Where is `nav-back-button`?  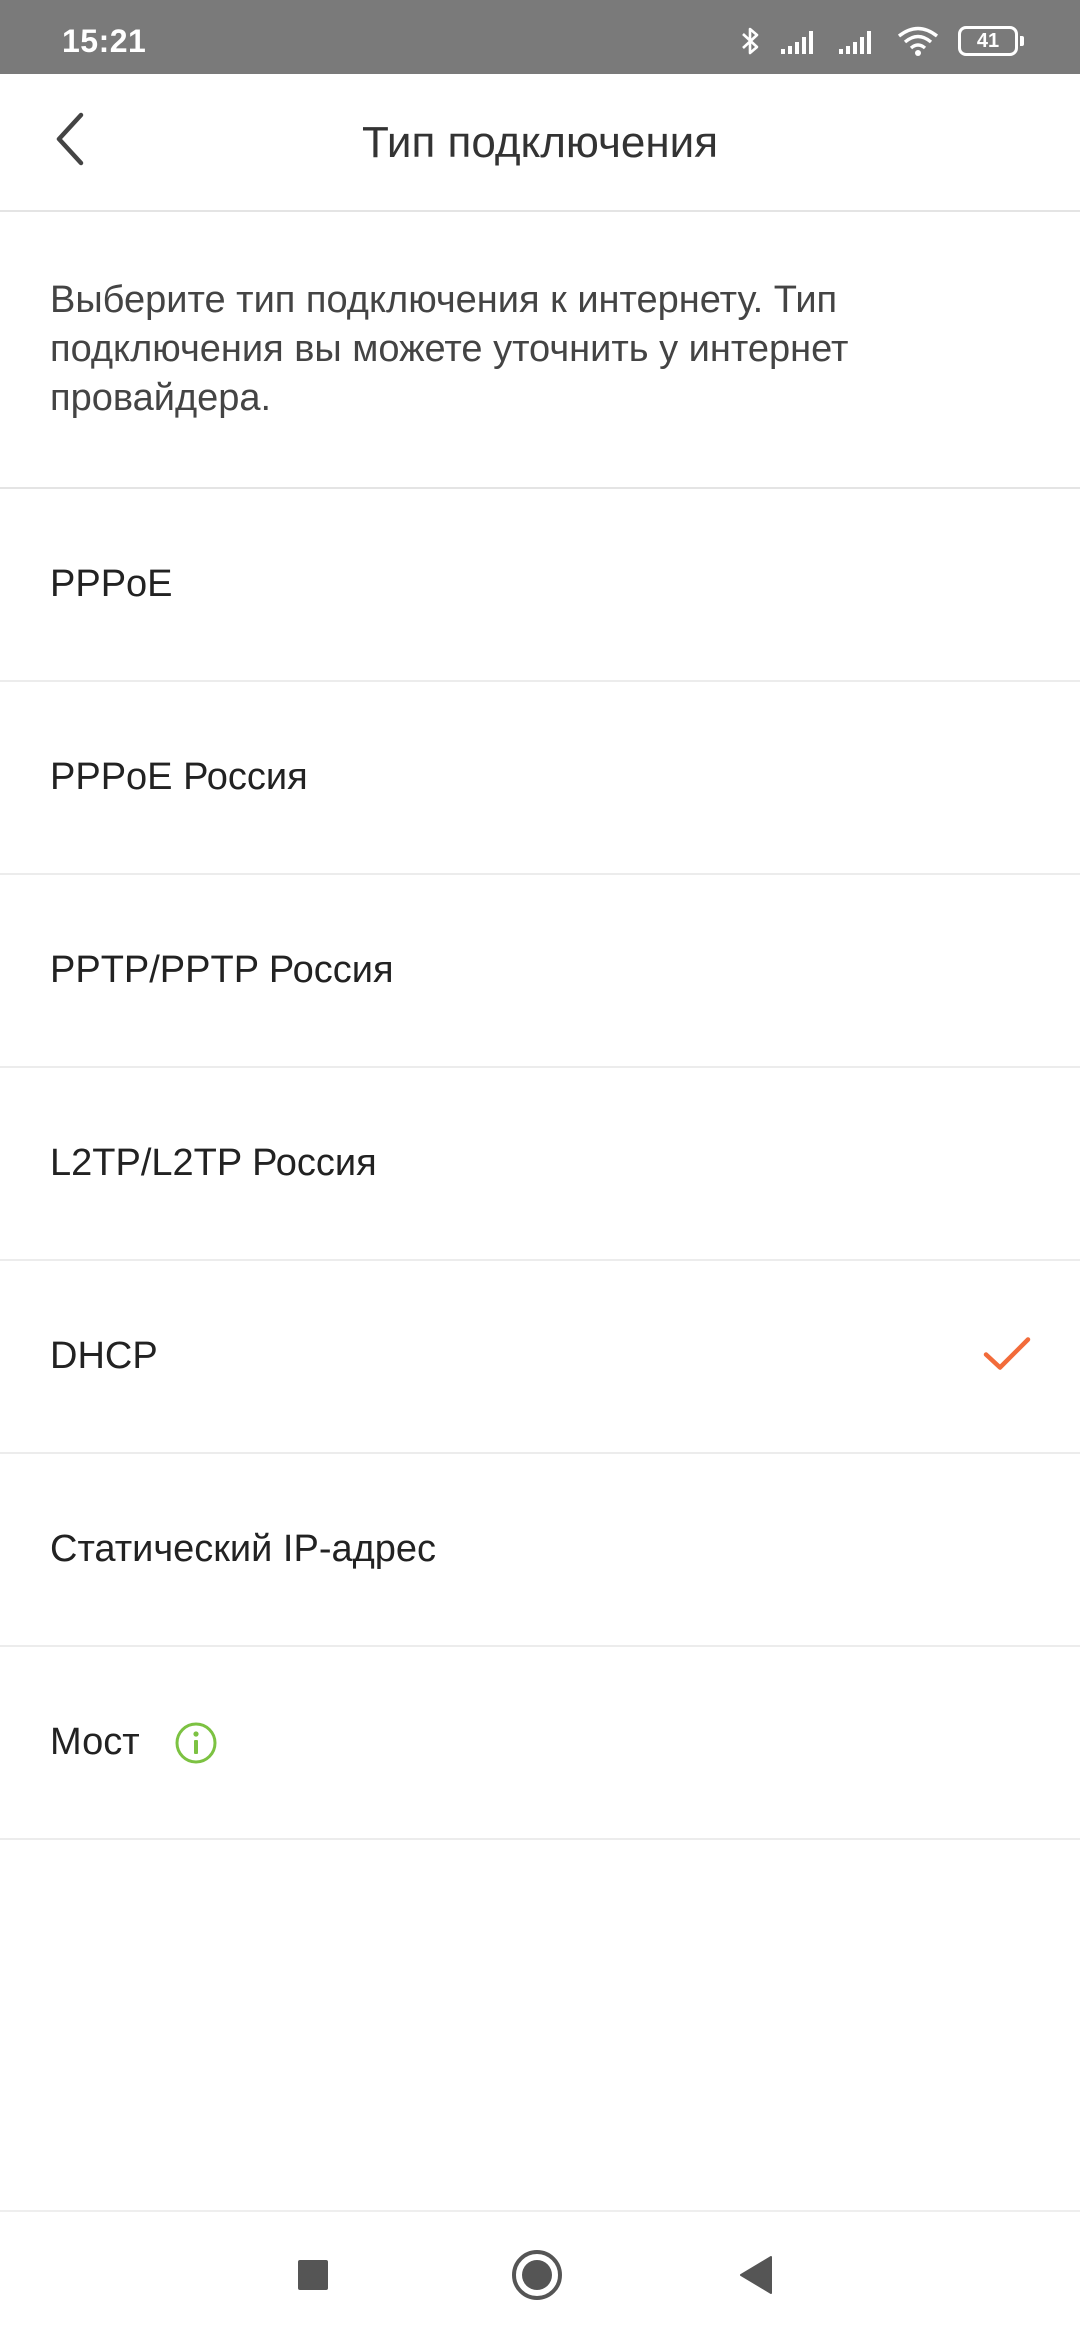
nav-back-button is located at coordinates (757, 2277).